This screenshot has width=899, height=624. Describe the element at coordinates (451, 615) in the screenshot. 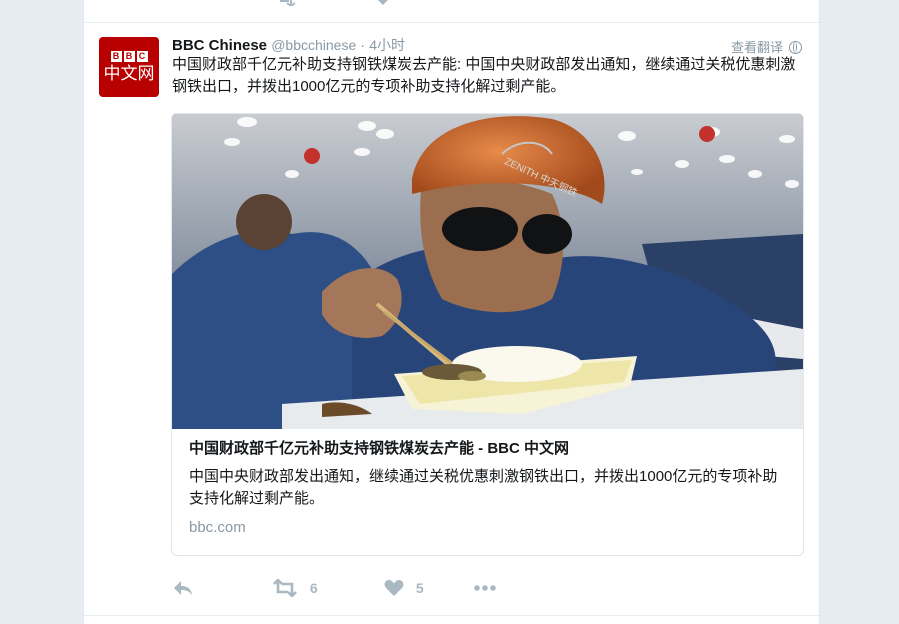

I see `tweet-divider` at that location.